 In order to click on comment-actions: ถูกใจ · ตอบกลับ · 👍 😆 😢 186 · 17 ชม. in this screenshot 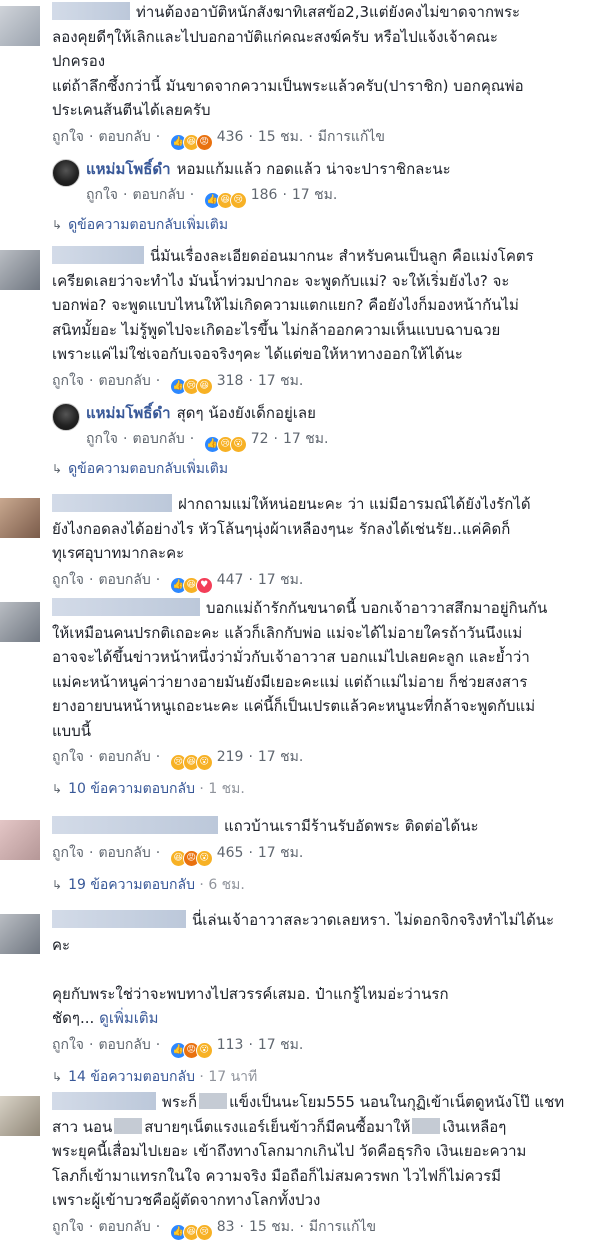, I will do `click(336, 196)`.